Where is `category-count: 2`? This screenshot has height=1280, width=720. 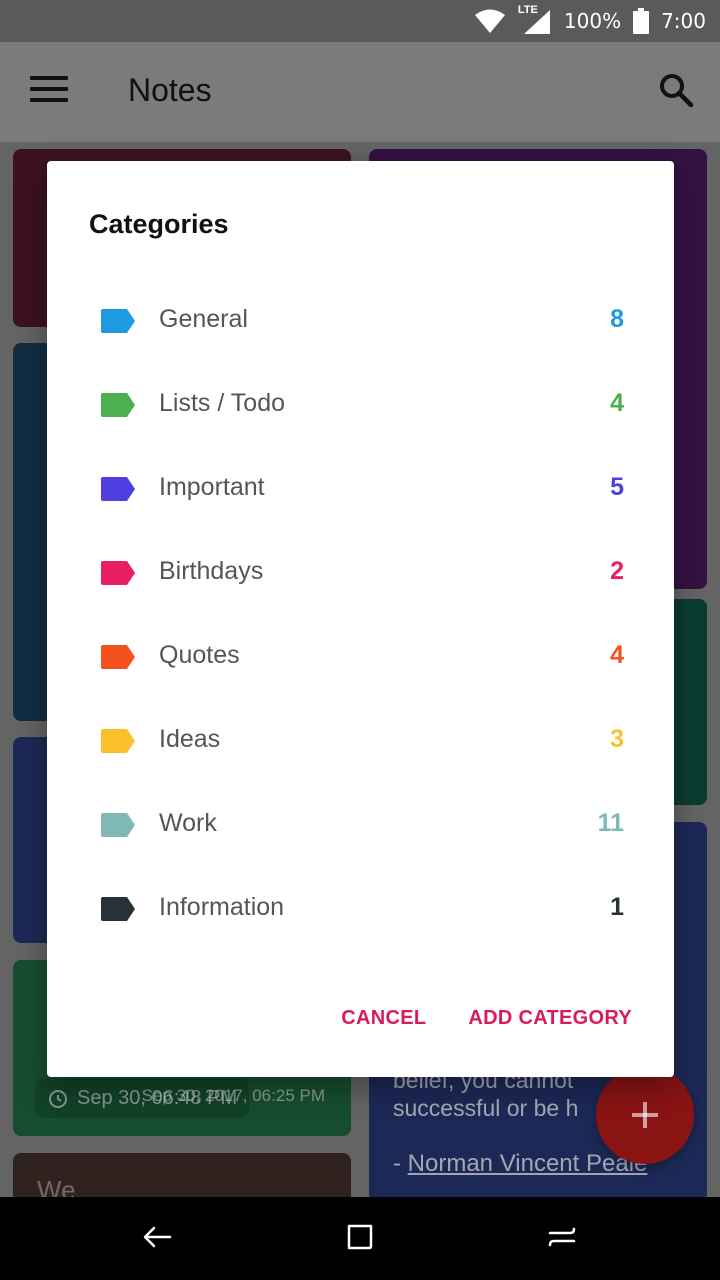 category-count: 2 is located at coordinates (617, 571).